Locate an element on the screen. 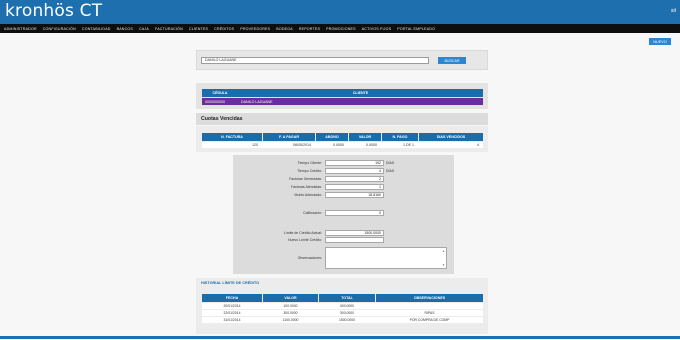 This screenshot has height=340, width=680. buscar-button: BUSCAR is located at coordinates (452, 60).